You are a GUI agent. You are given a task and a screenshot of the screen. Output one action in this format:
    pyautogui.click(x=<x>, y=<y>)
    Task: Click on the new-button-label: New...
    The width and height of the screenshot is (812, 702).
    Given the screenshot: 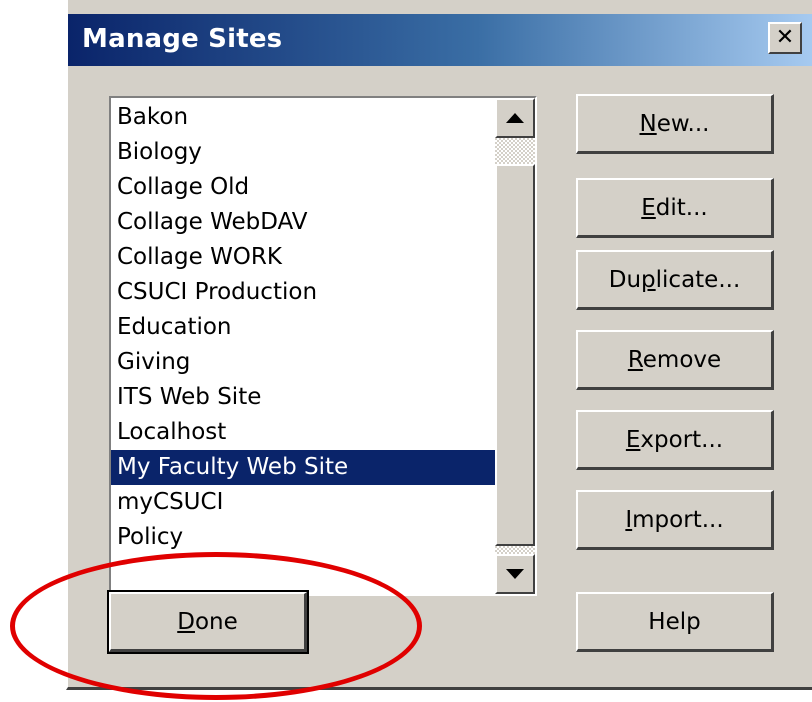 What is the action you would take?
    pyautogui.click(x=674, y=123)
    